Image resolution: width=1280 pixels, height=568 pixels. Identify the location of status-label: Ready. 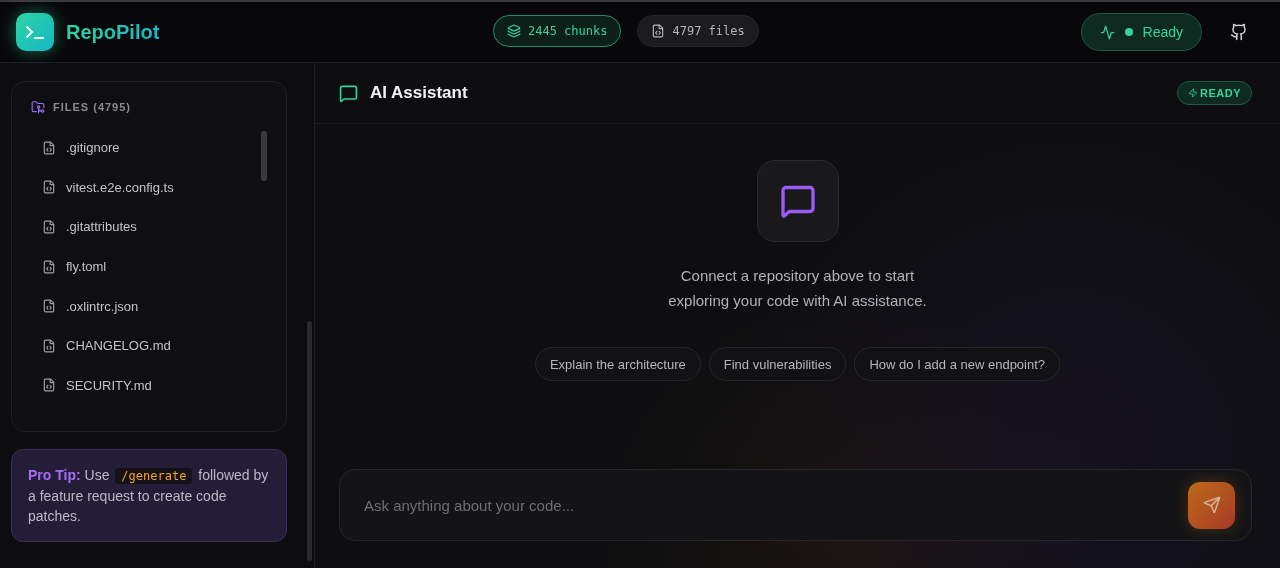
(1162, 32).